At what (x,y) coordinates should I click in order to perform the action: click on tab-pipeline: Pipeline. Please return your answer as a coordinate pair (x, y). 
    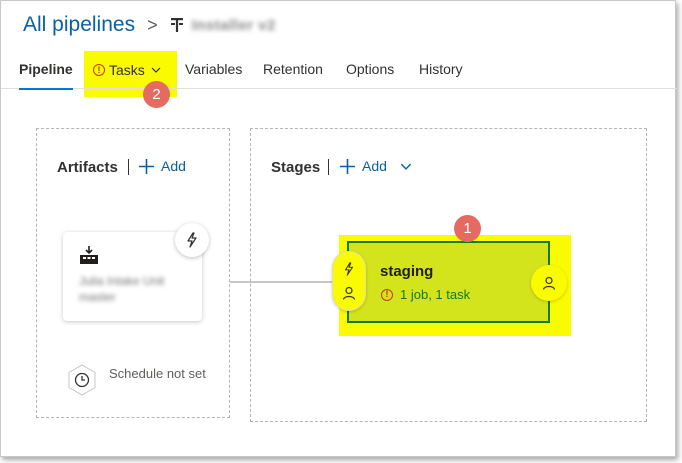
    Looking at the image, I should click on (46, 70).